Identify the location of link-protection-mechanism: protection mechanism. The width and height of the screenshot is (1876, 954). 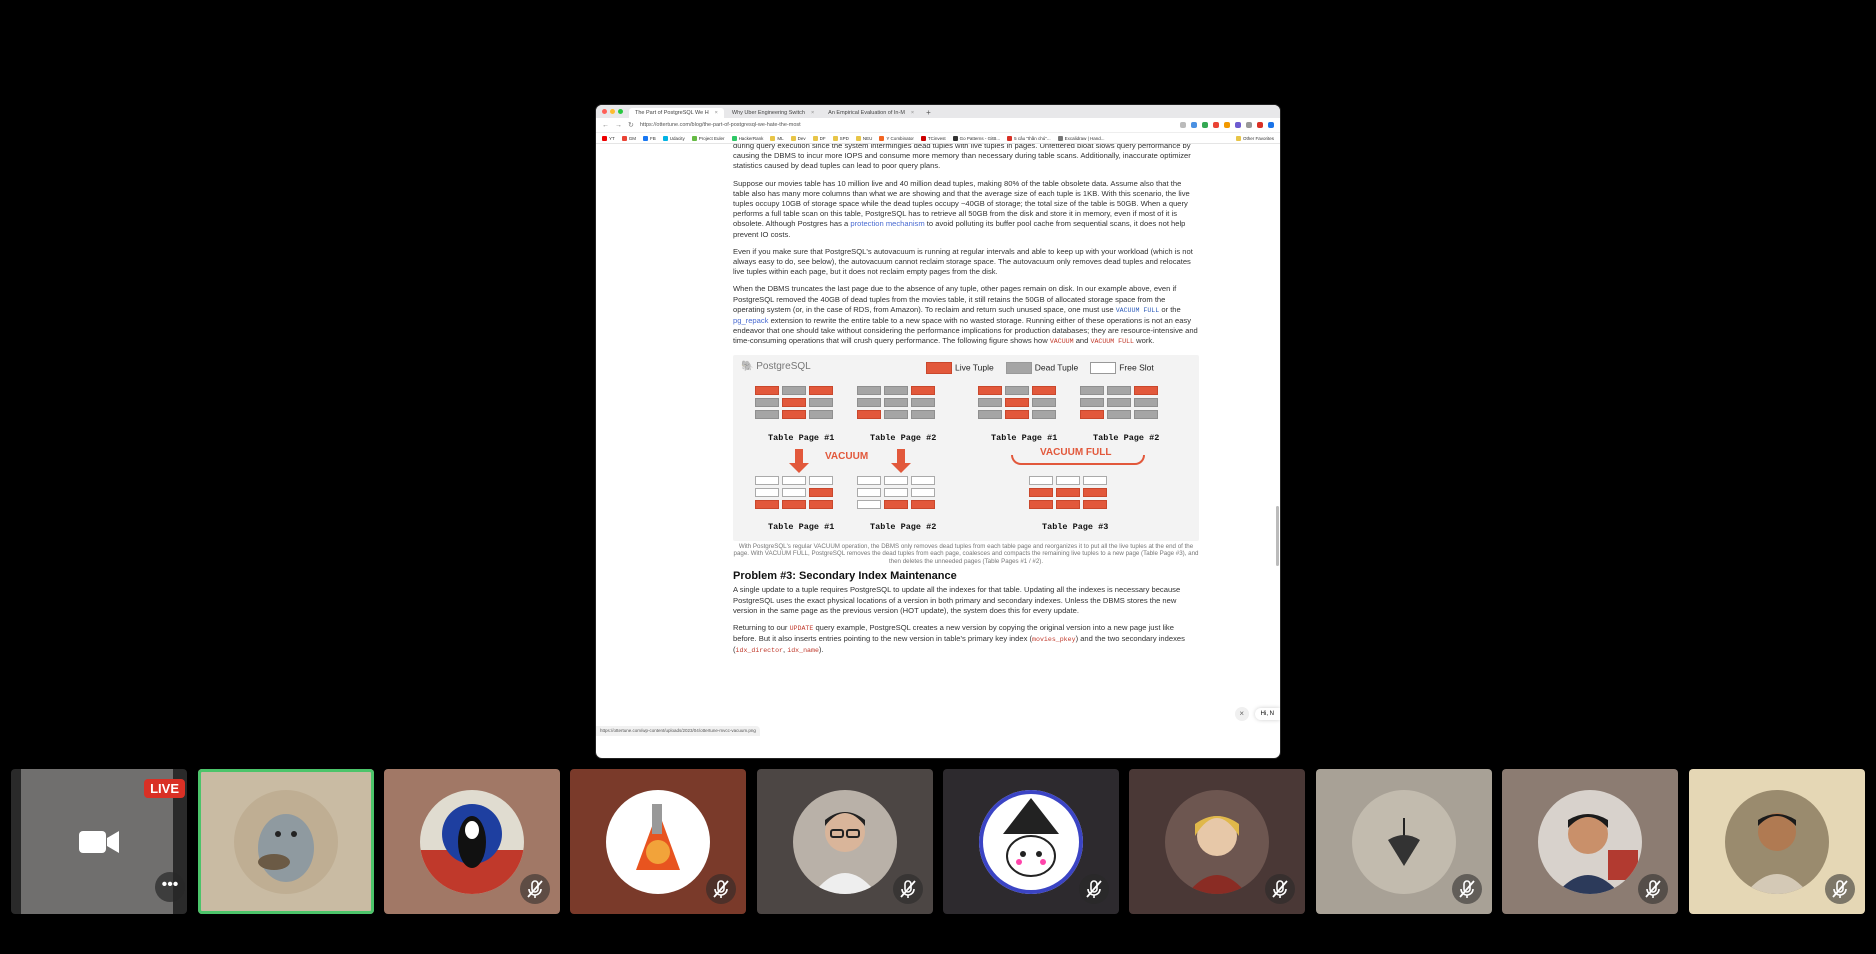
(887, 223).